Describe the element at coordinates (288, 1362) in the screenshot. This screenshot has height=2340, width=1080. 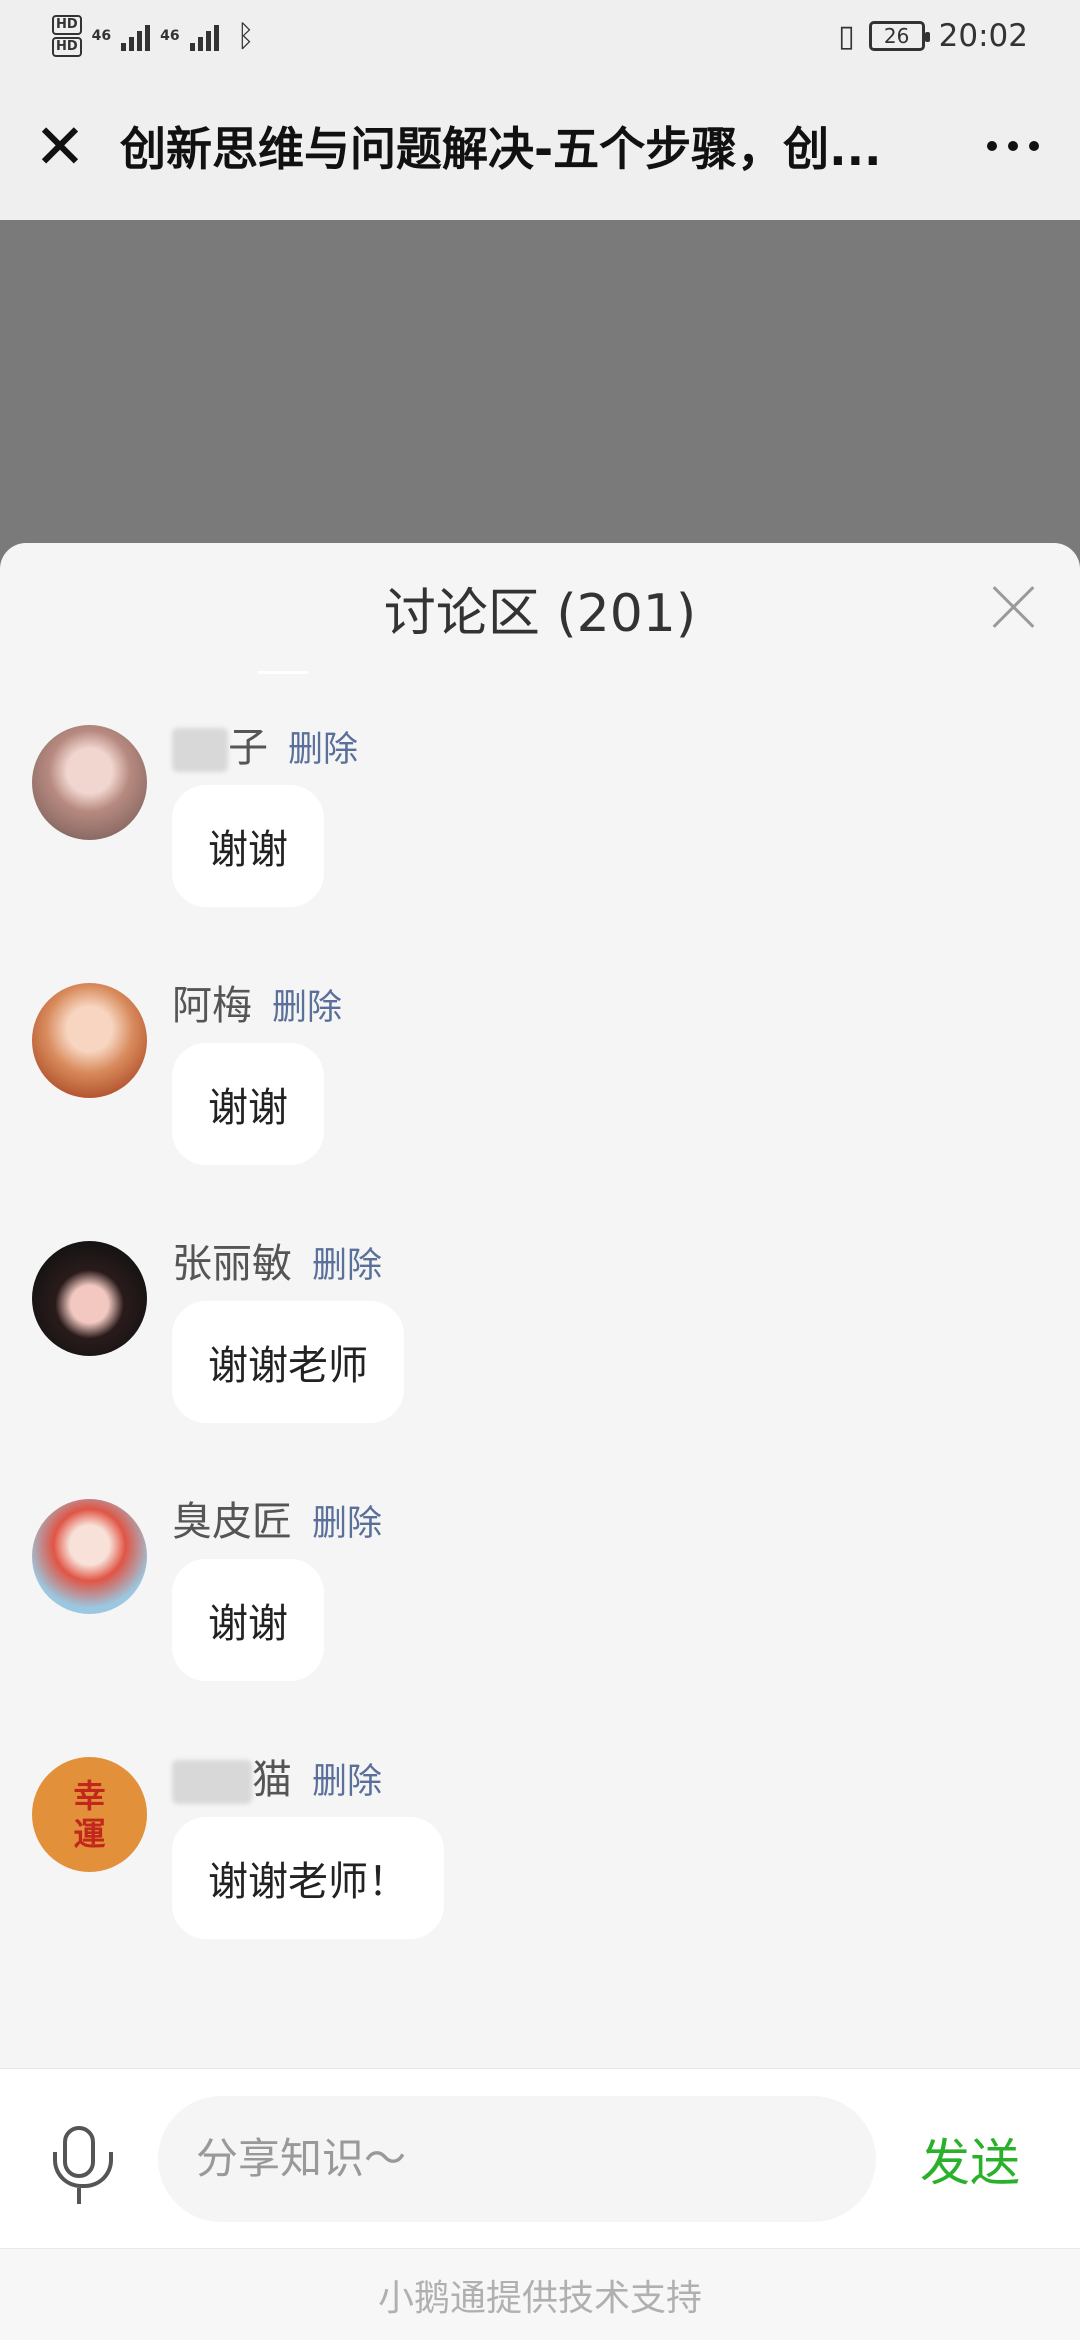
I see `comment-bubble: 谢谢老师` at that location.